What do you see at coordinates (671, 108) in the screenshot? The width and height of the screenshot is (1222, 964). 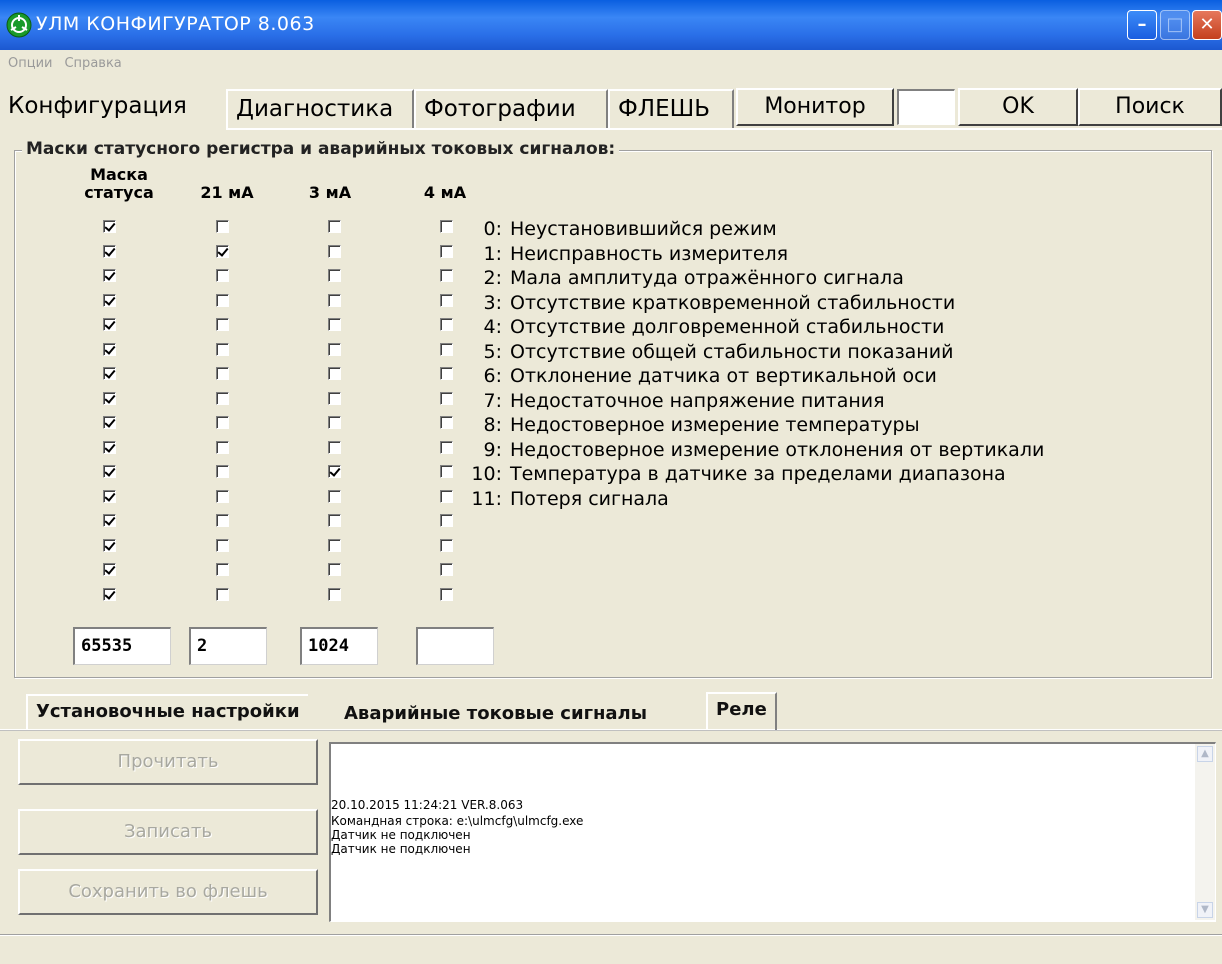 I see `tab-flash: ФЛЕШЬ` at bounding box center [671, 108].